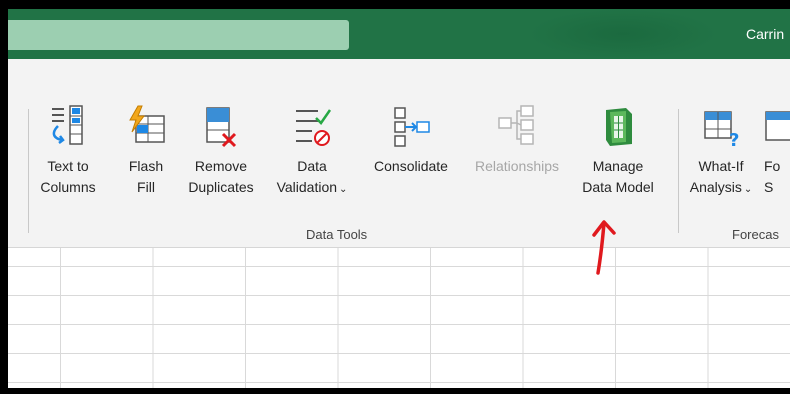  Describe the element at coordinates (68, 187) in the screenshot. I see `text-to-columns-label-2: Columns` at that location.